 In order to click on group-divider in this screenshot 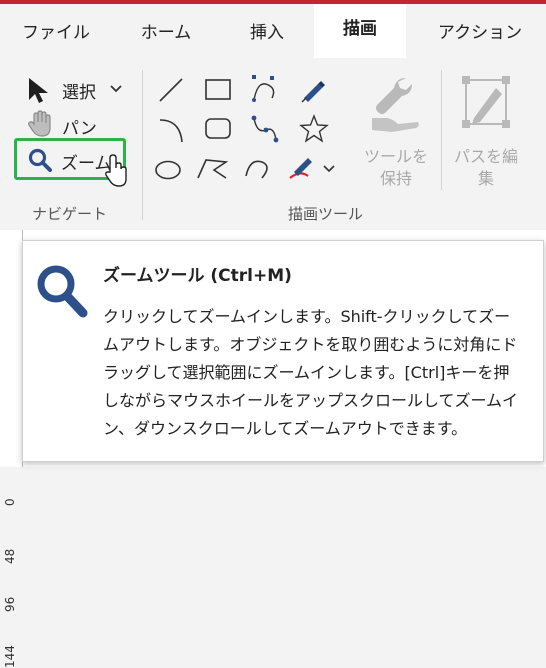, I will do `click(142, 145)`.